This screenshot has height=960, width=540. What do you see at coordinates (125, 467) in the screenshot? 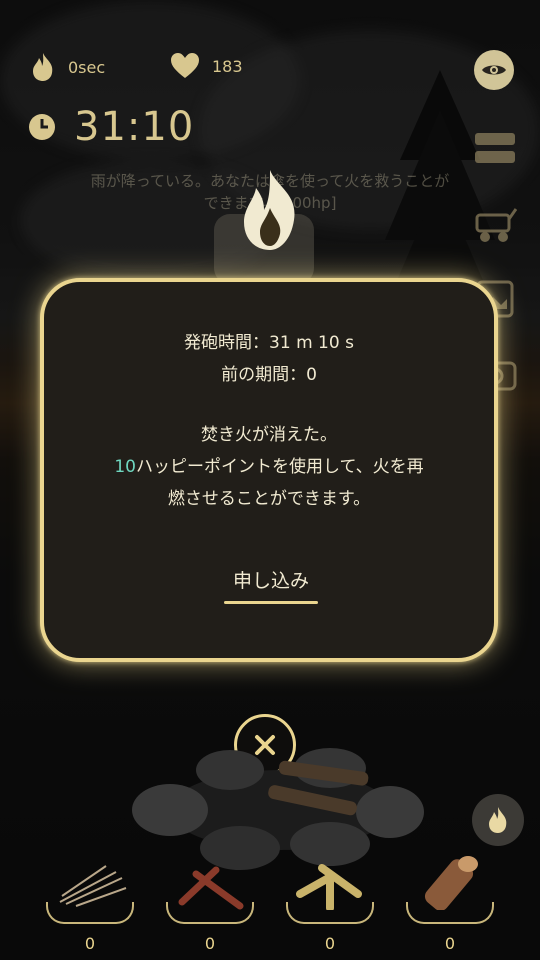
I see `points-amount: 10` at bounding box center [125, 467].